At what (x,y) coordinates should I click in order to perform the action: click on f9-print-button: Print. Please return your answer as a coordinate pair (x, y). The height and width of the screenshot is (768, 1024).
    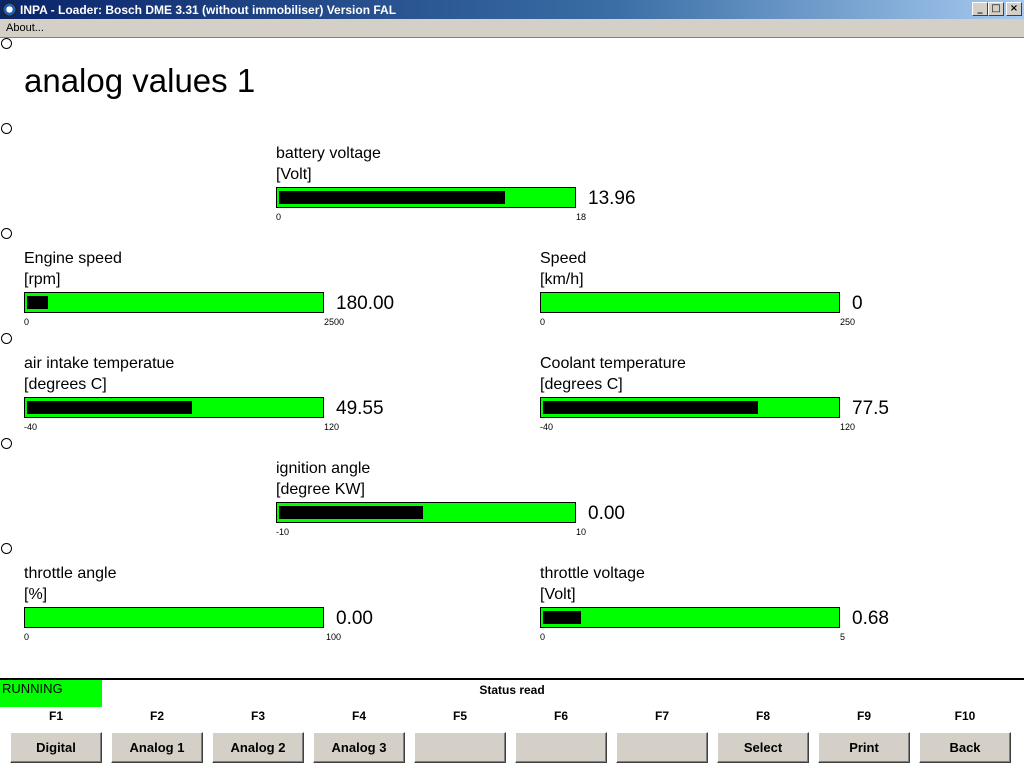
    Looking at the image, I should click on (864, 747).